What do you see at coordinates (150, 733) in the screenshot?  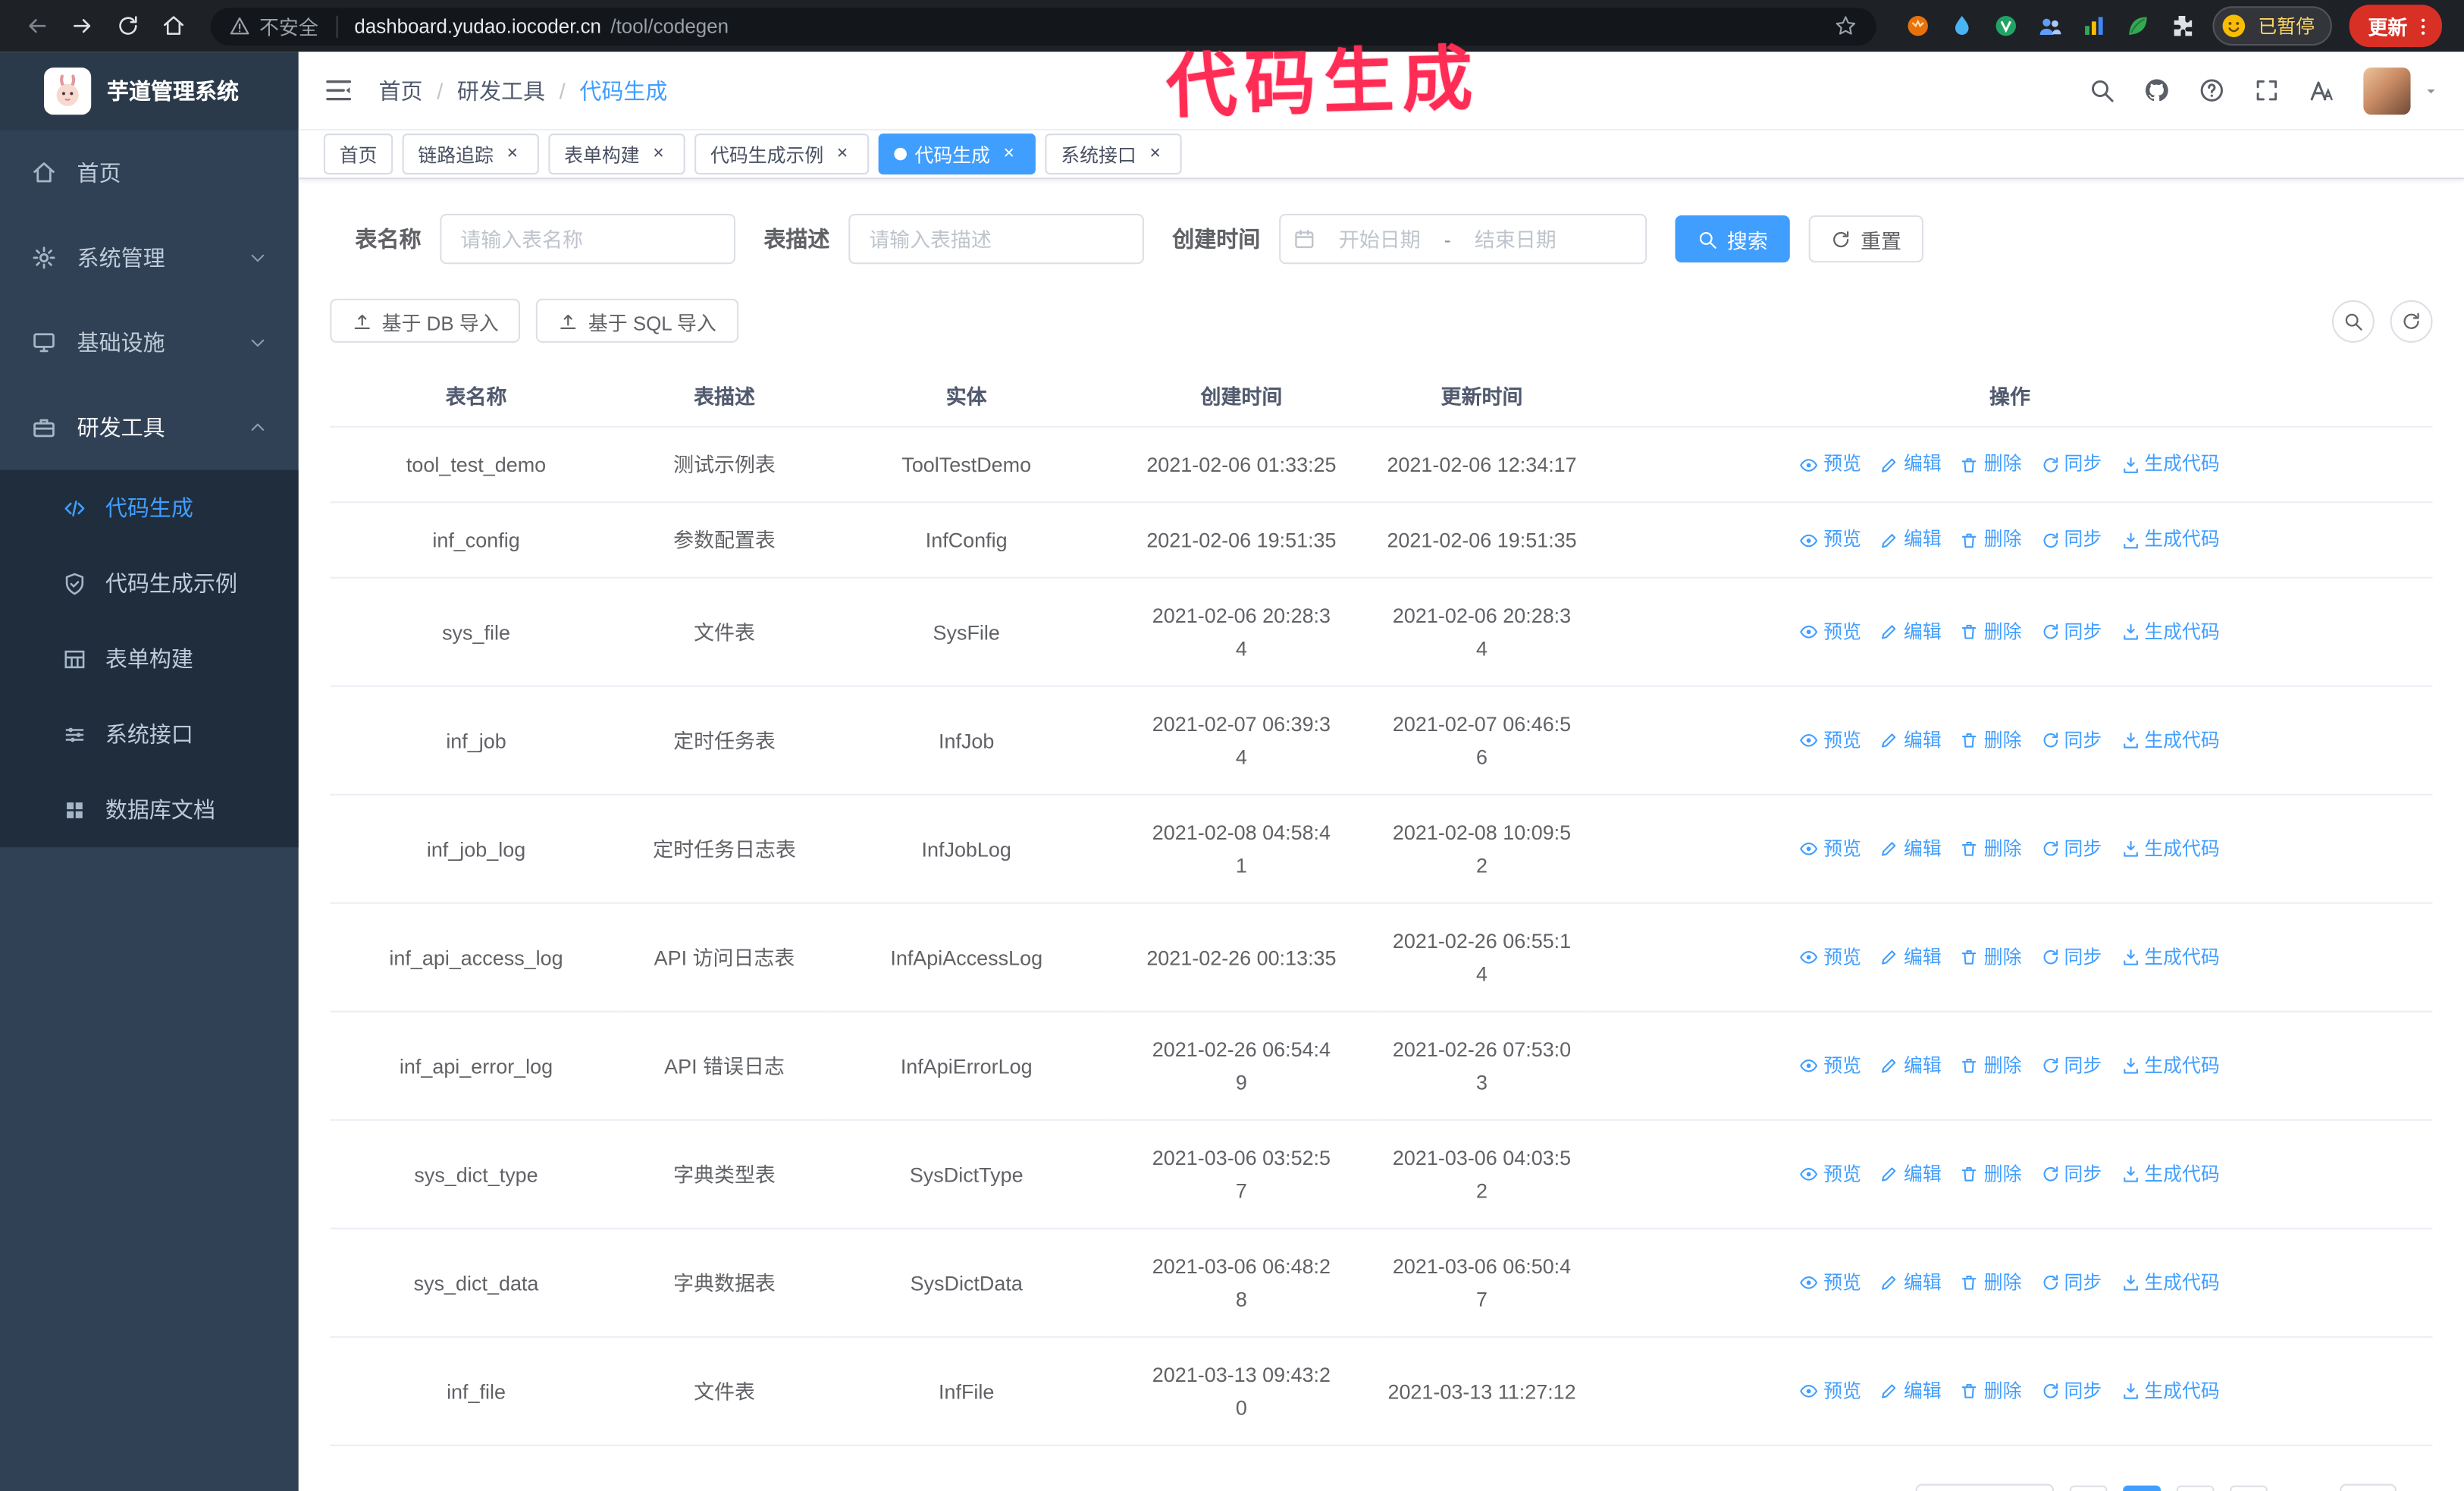 I see `sidebar-item-system-api: 系统接口` at bounding box center [150, 733].